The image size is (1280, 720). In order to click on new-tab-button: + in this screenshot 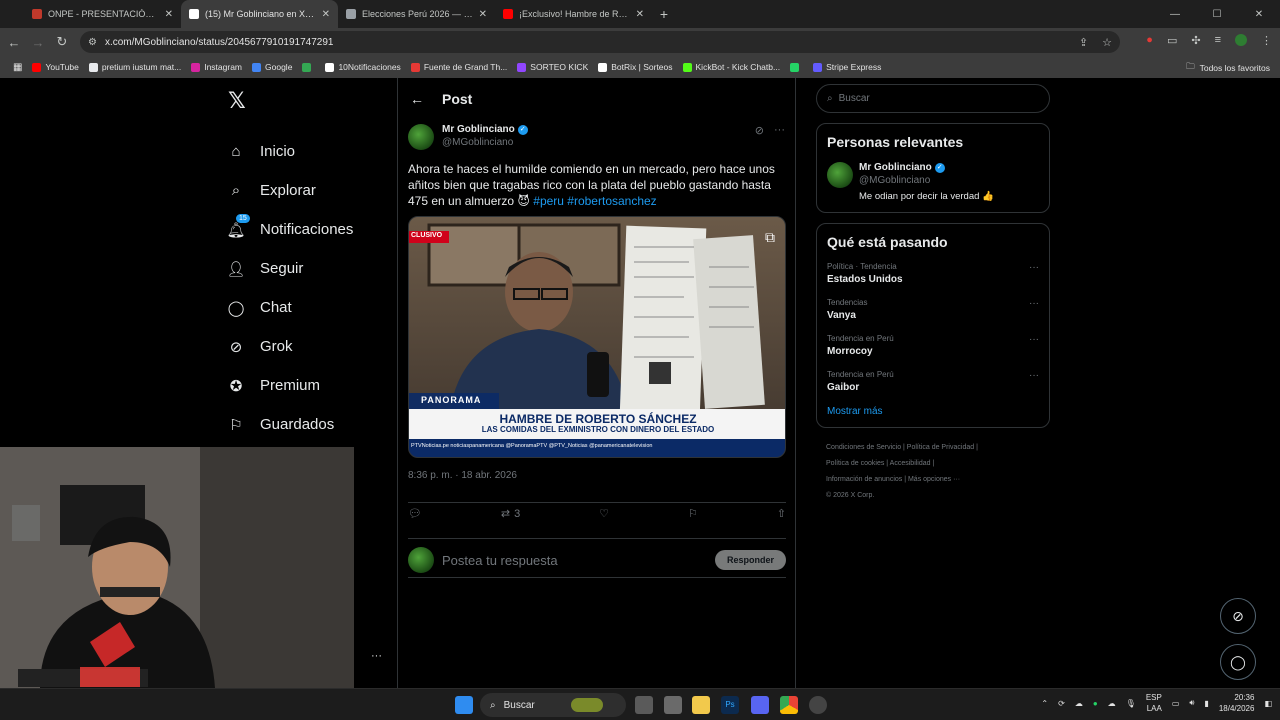, I will do `click(664, 14)`.